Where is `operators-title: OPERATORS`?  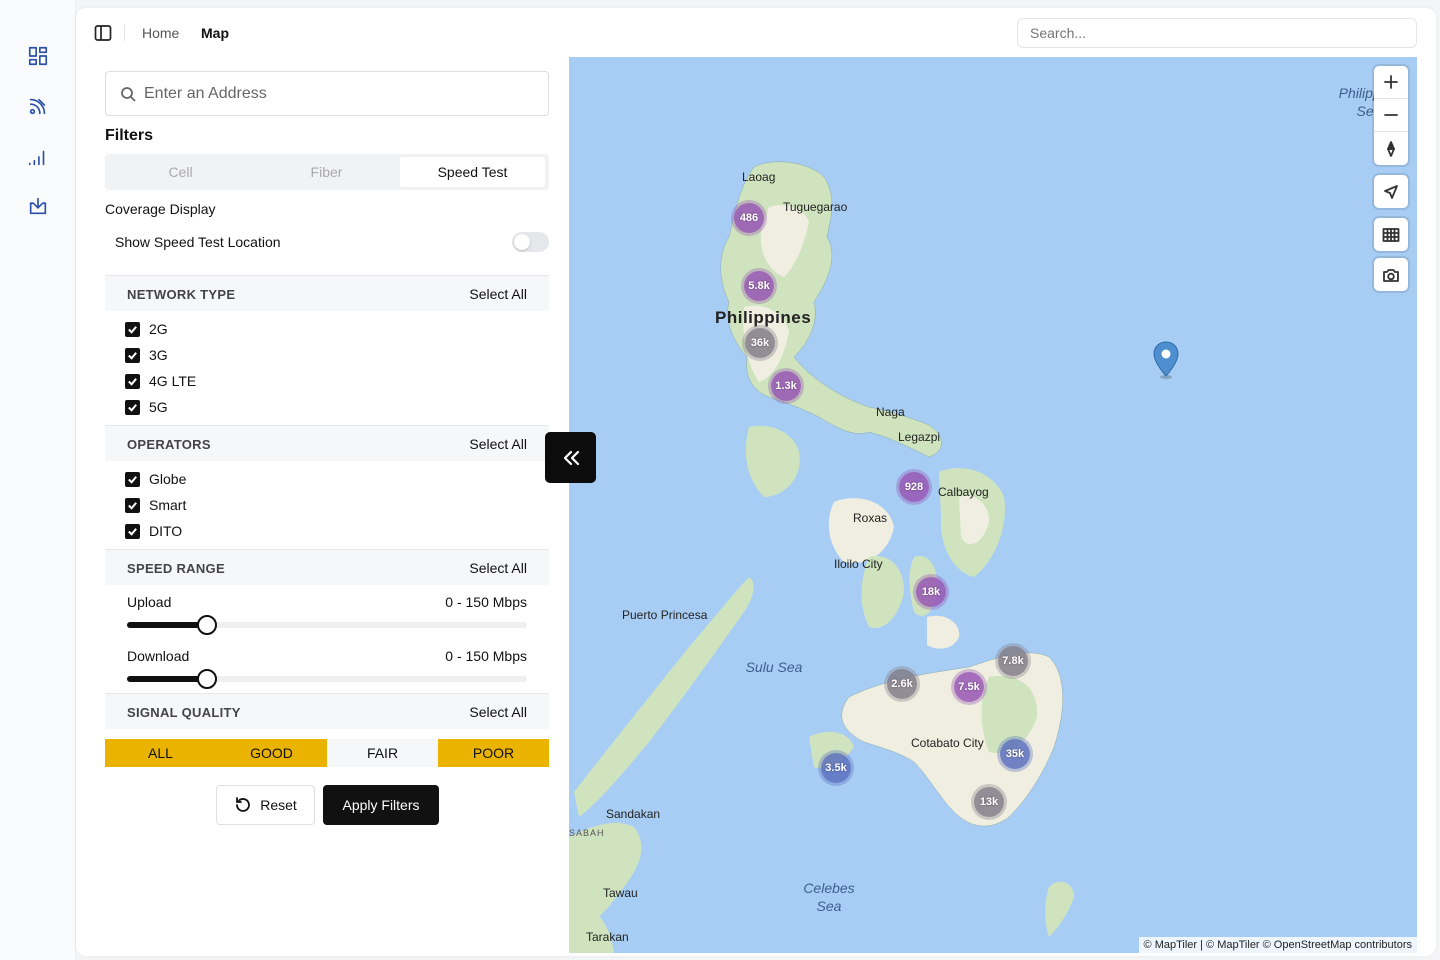
operators-title: OPERATORS is located at coordinates (169, 444).